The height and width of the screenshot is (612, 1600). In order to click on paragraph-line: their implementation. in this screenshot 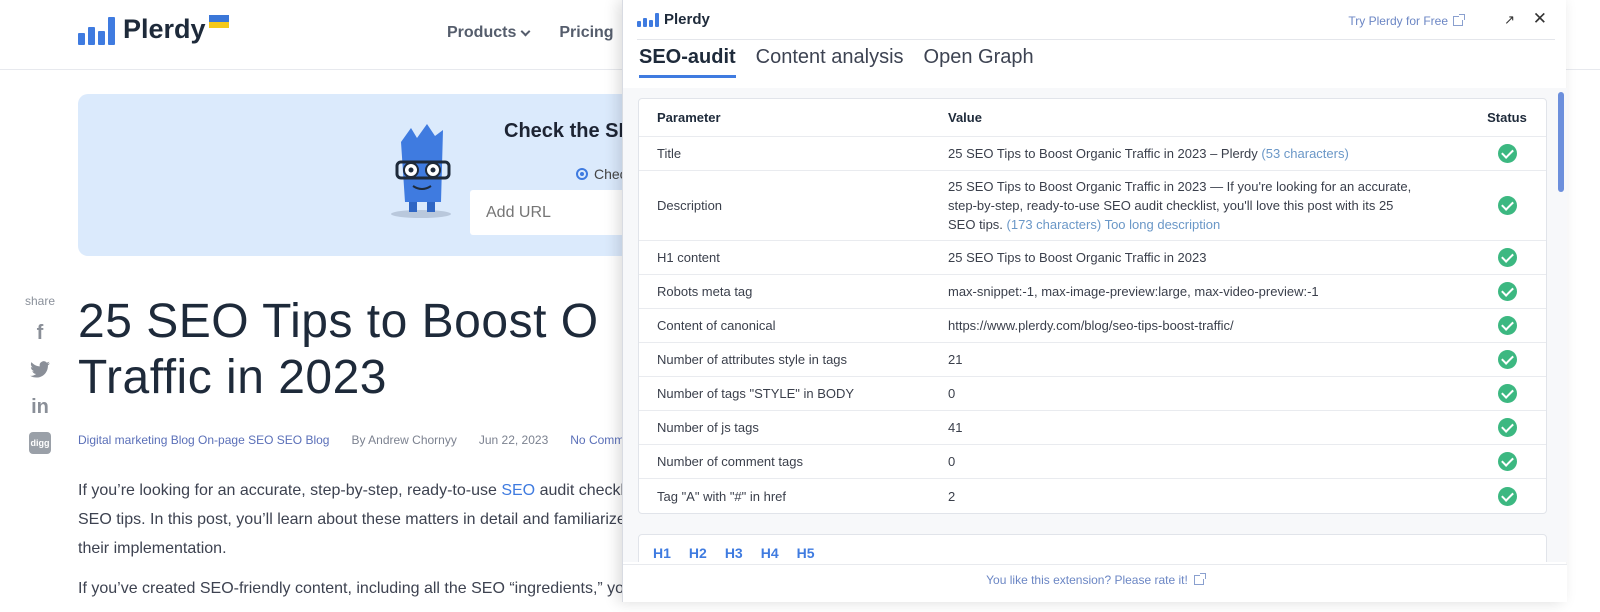, I will do `click(152, 548)`.